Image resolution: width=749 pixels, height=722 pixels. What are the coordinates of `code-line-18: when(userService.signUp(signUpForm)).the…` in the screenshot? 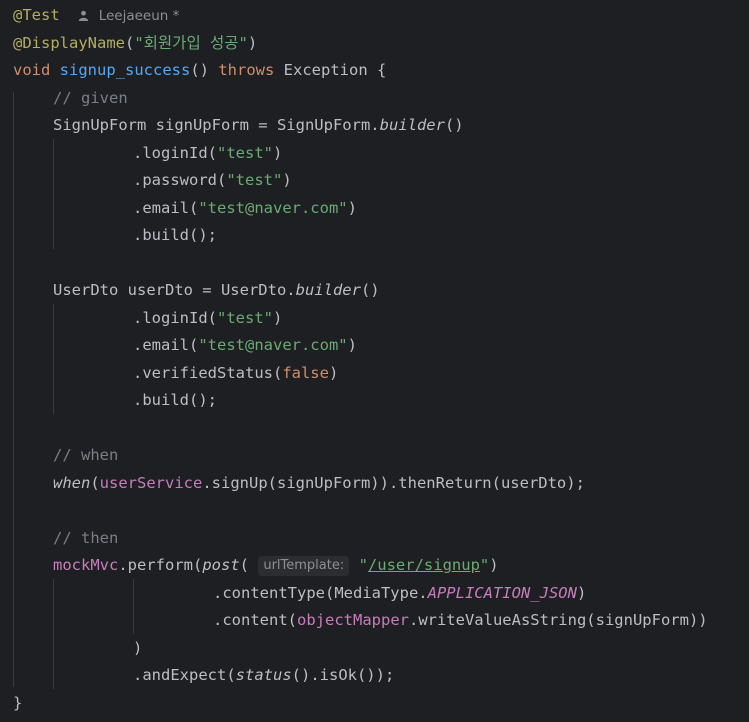 It's located at (319, 484).